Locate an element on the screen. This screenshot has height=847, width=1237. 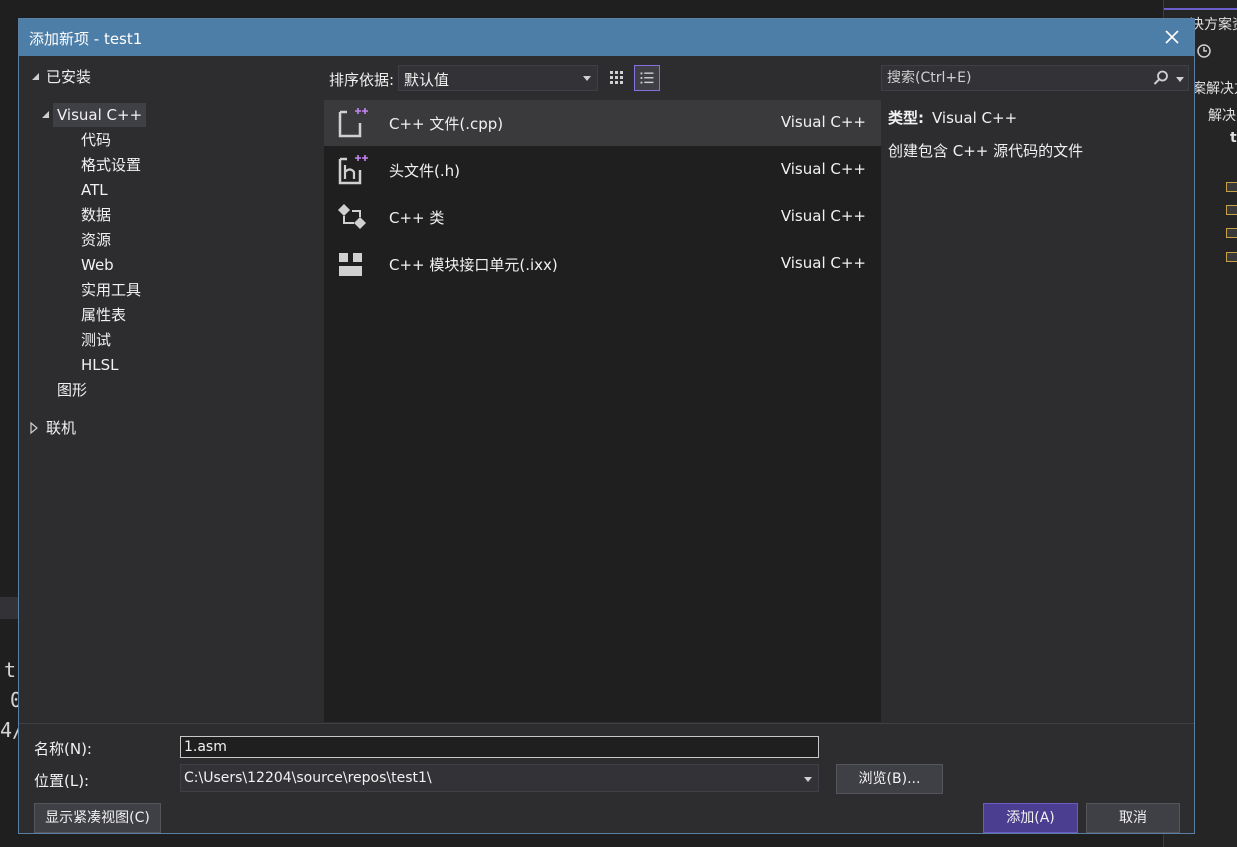
module-unit-icon is located at coordinates (350, 264).